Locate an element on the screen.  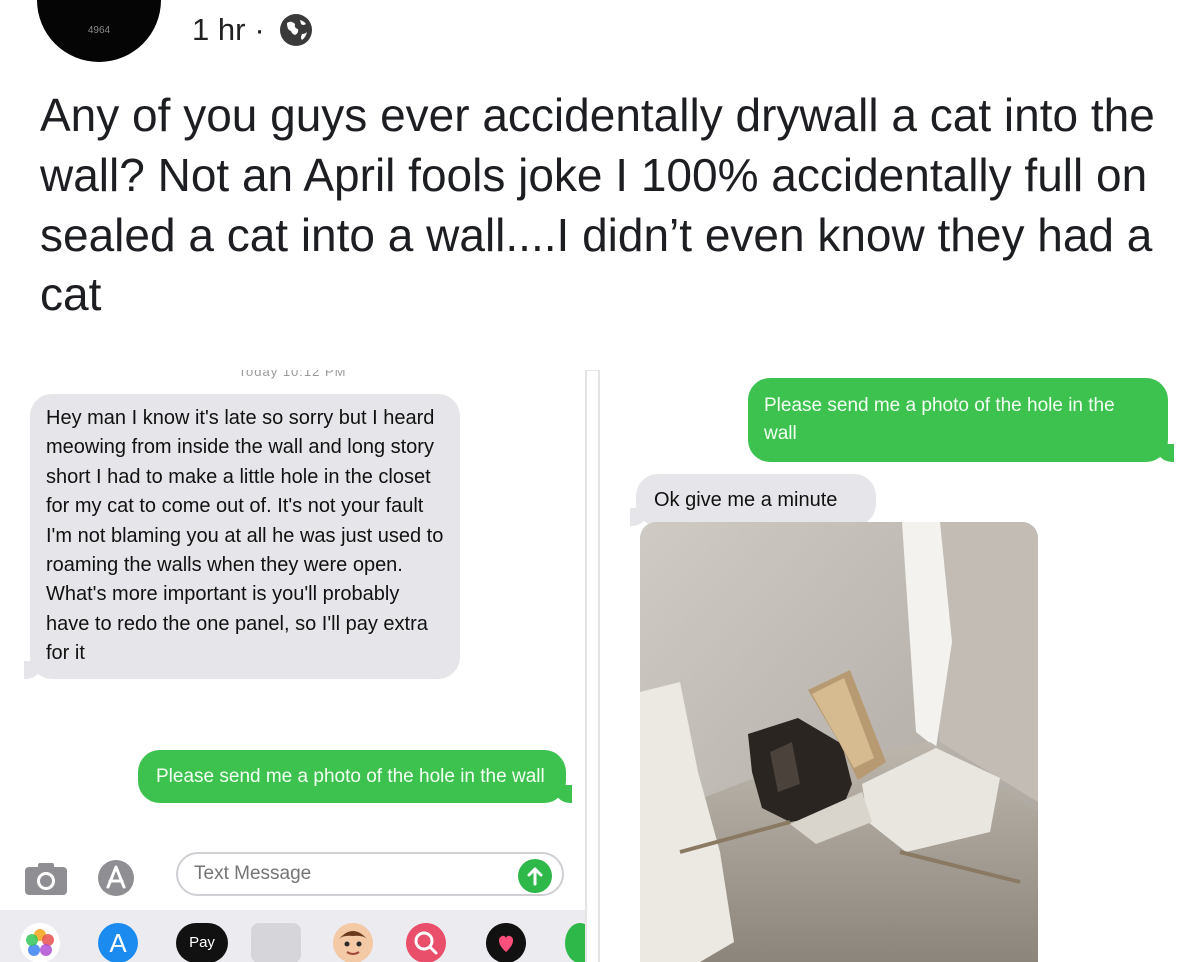
incoming-message-bubble: Ok give me a minute is located at coordinates (753, 500).